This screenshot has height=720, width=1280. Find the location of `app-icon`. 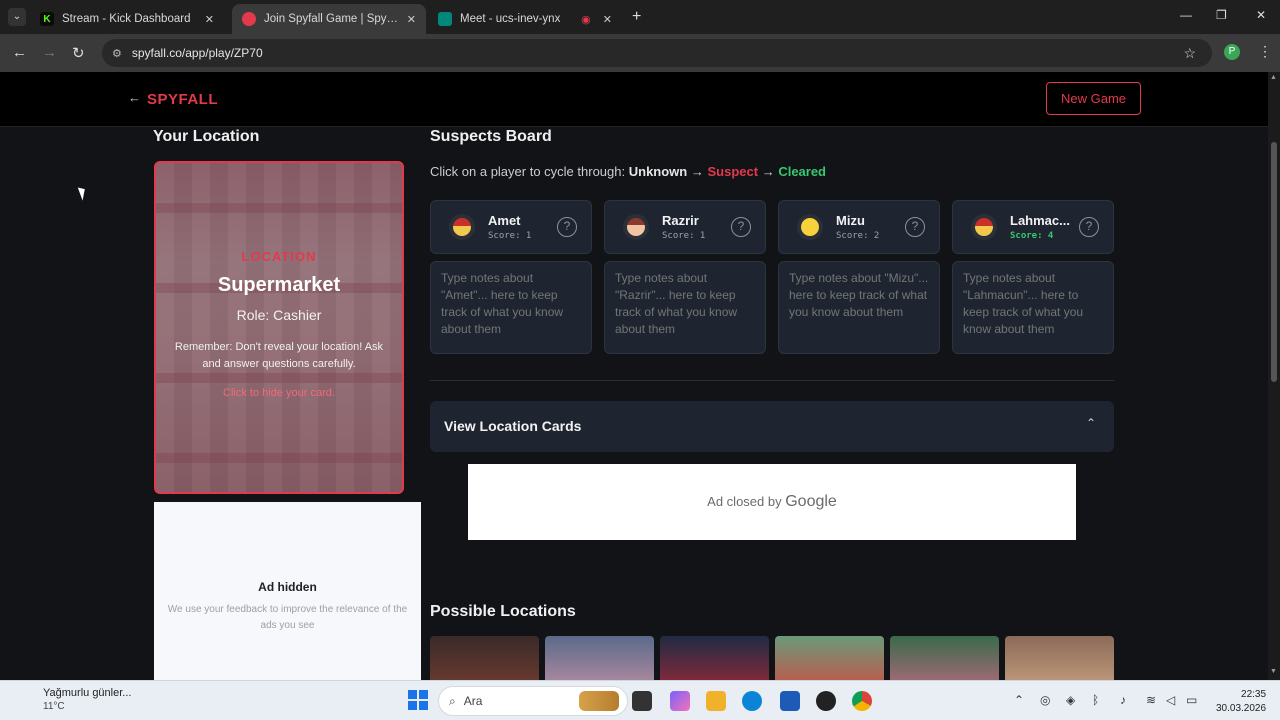

app-icon is located at coordinates (826, 701).